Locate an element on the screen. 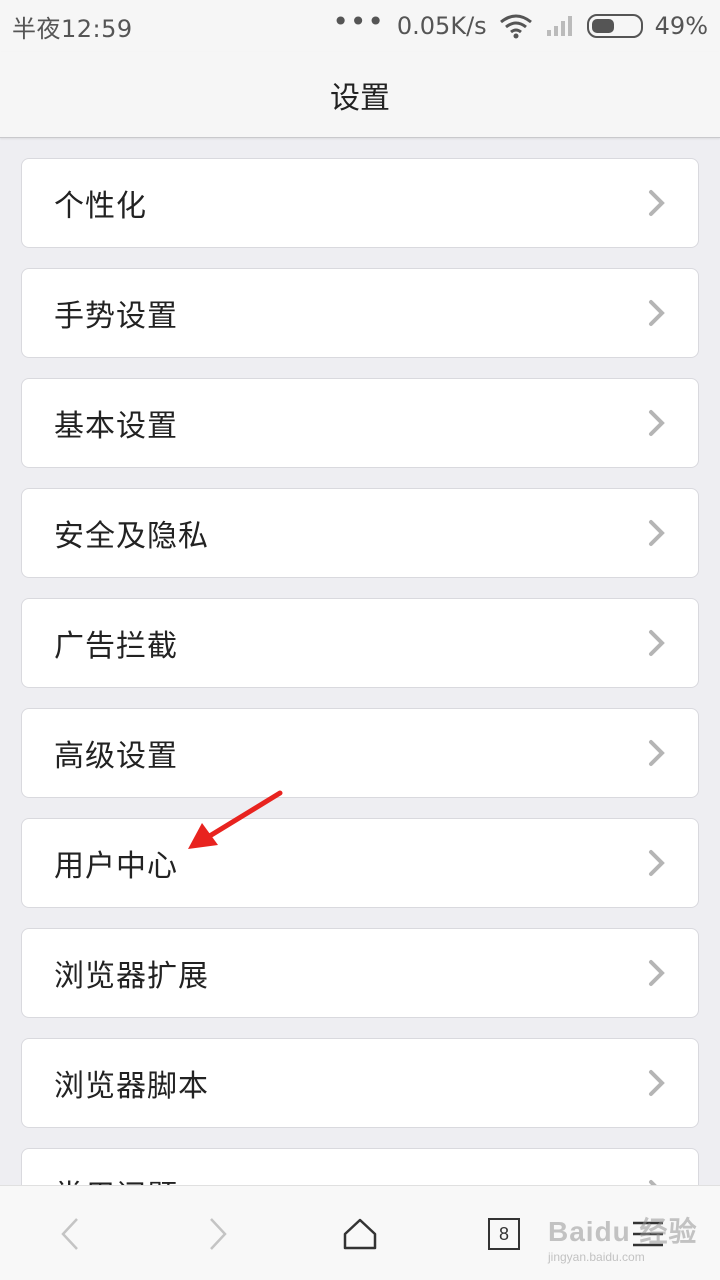 The image size is (720, 1280). settings-item-gesture: 手势设置 is located at coordinates (360, 313).